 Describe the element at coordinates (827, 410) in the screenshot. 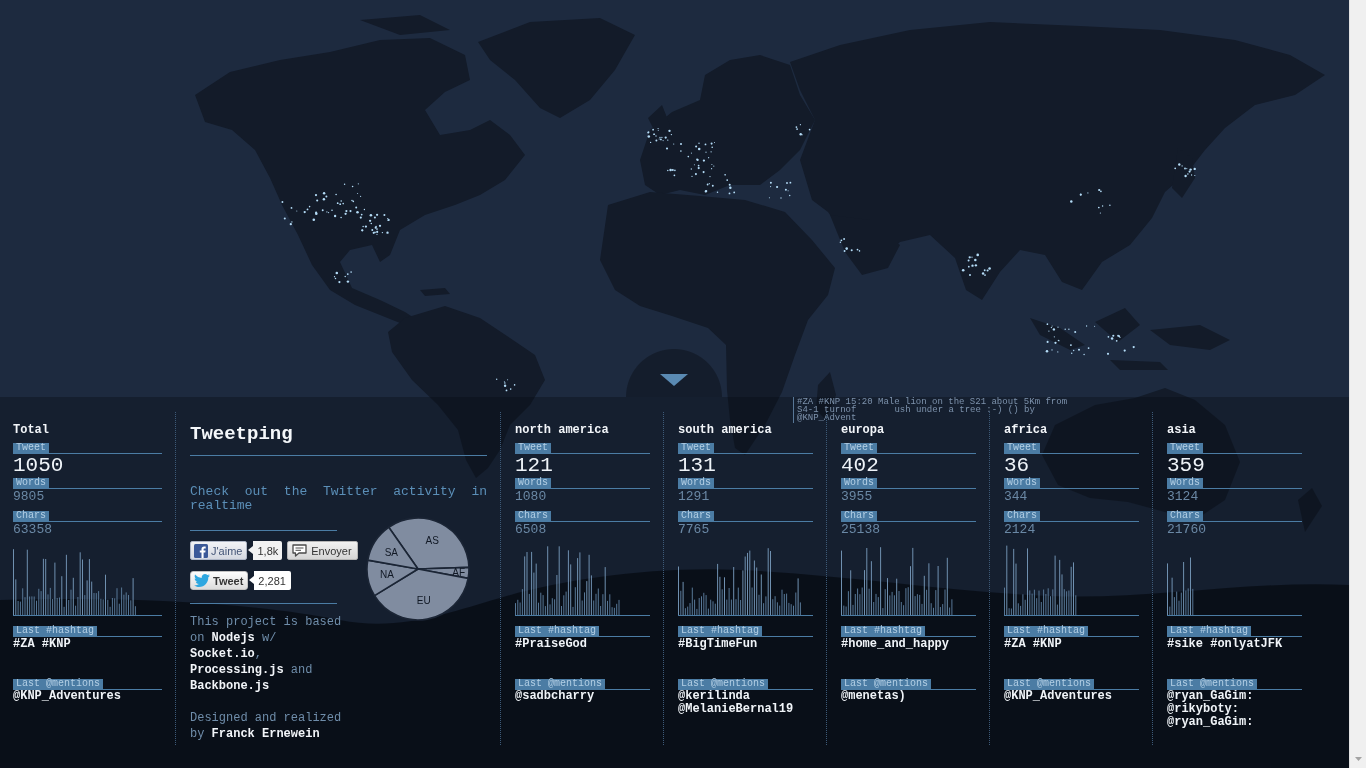

I see `tooltip-text: S4-1 turnof` at that location.